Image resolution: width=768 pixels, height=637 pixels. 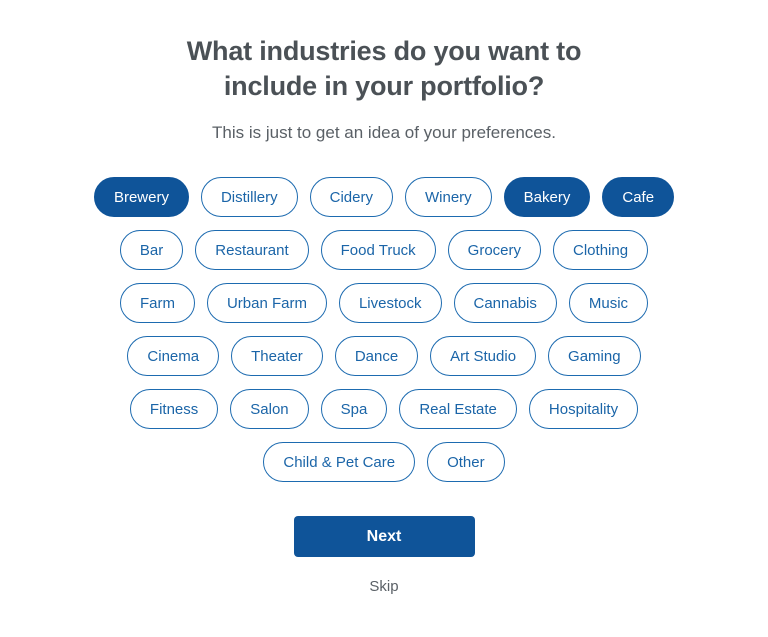 I want to click on chip-row: Farm Urban Farm Livestock Cannabis Music, so click(x=384, y=303).